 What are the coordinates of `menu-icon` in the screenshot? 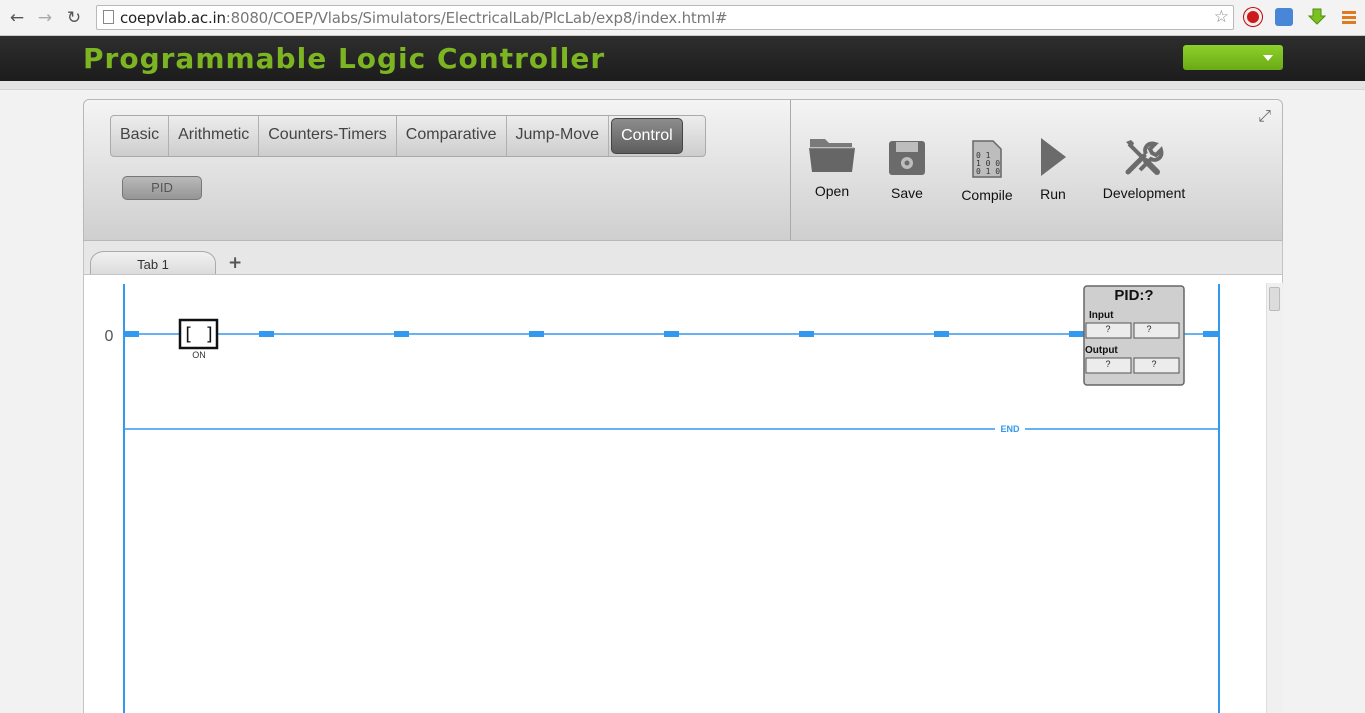 It's located at (1350, 17).